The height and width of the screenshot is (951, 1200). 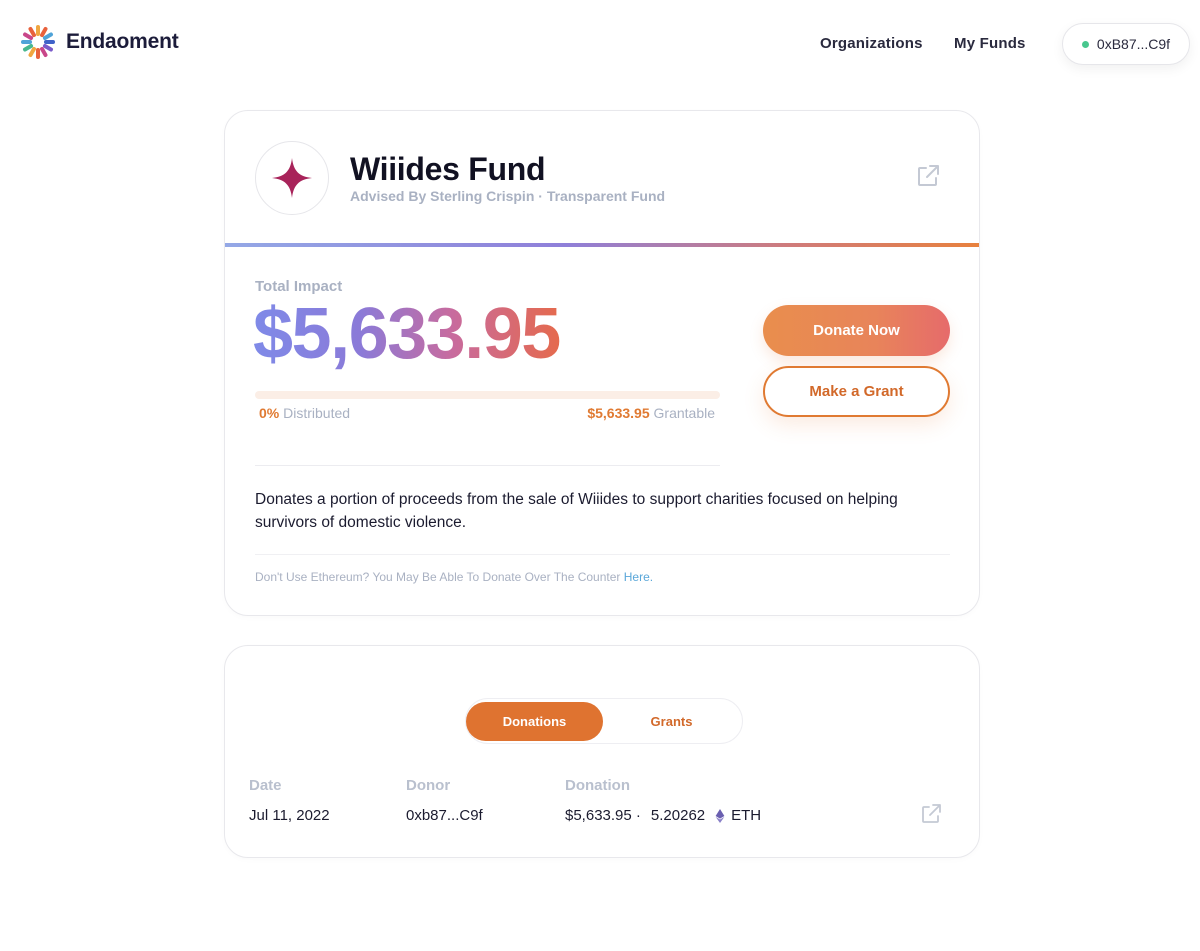 What do you see at coordinates (871, 43) in the screenshot?
I see `nav-organizations: Organizations` at bounding box center [871, 43].